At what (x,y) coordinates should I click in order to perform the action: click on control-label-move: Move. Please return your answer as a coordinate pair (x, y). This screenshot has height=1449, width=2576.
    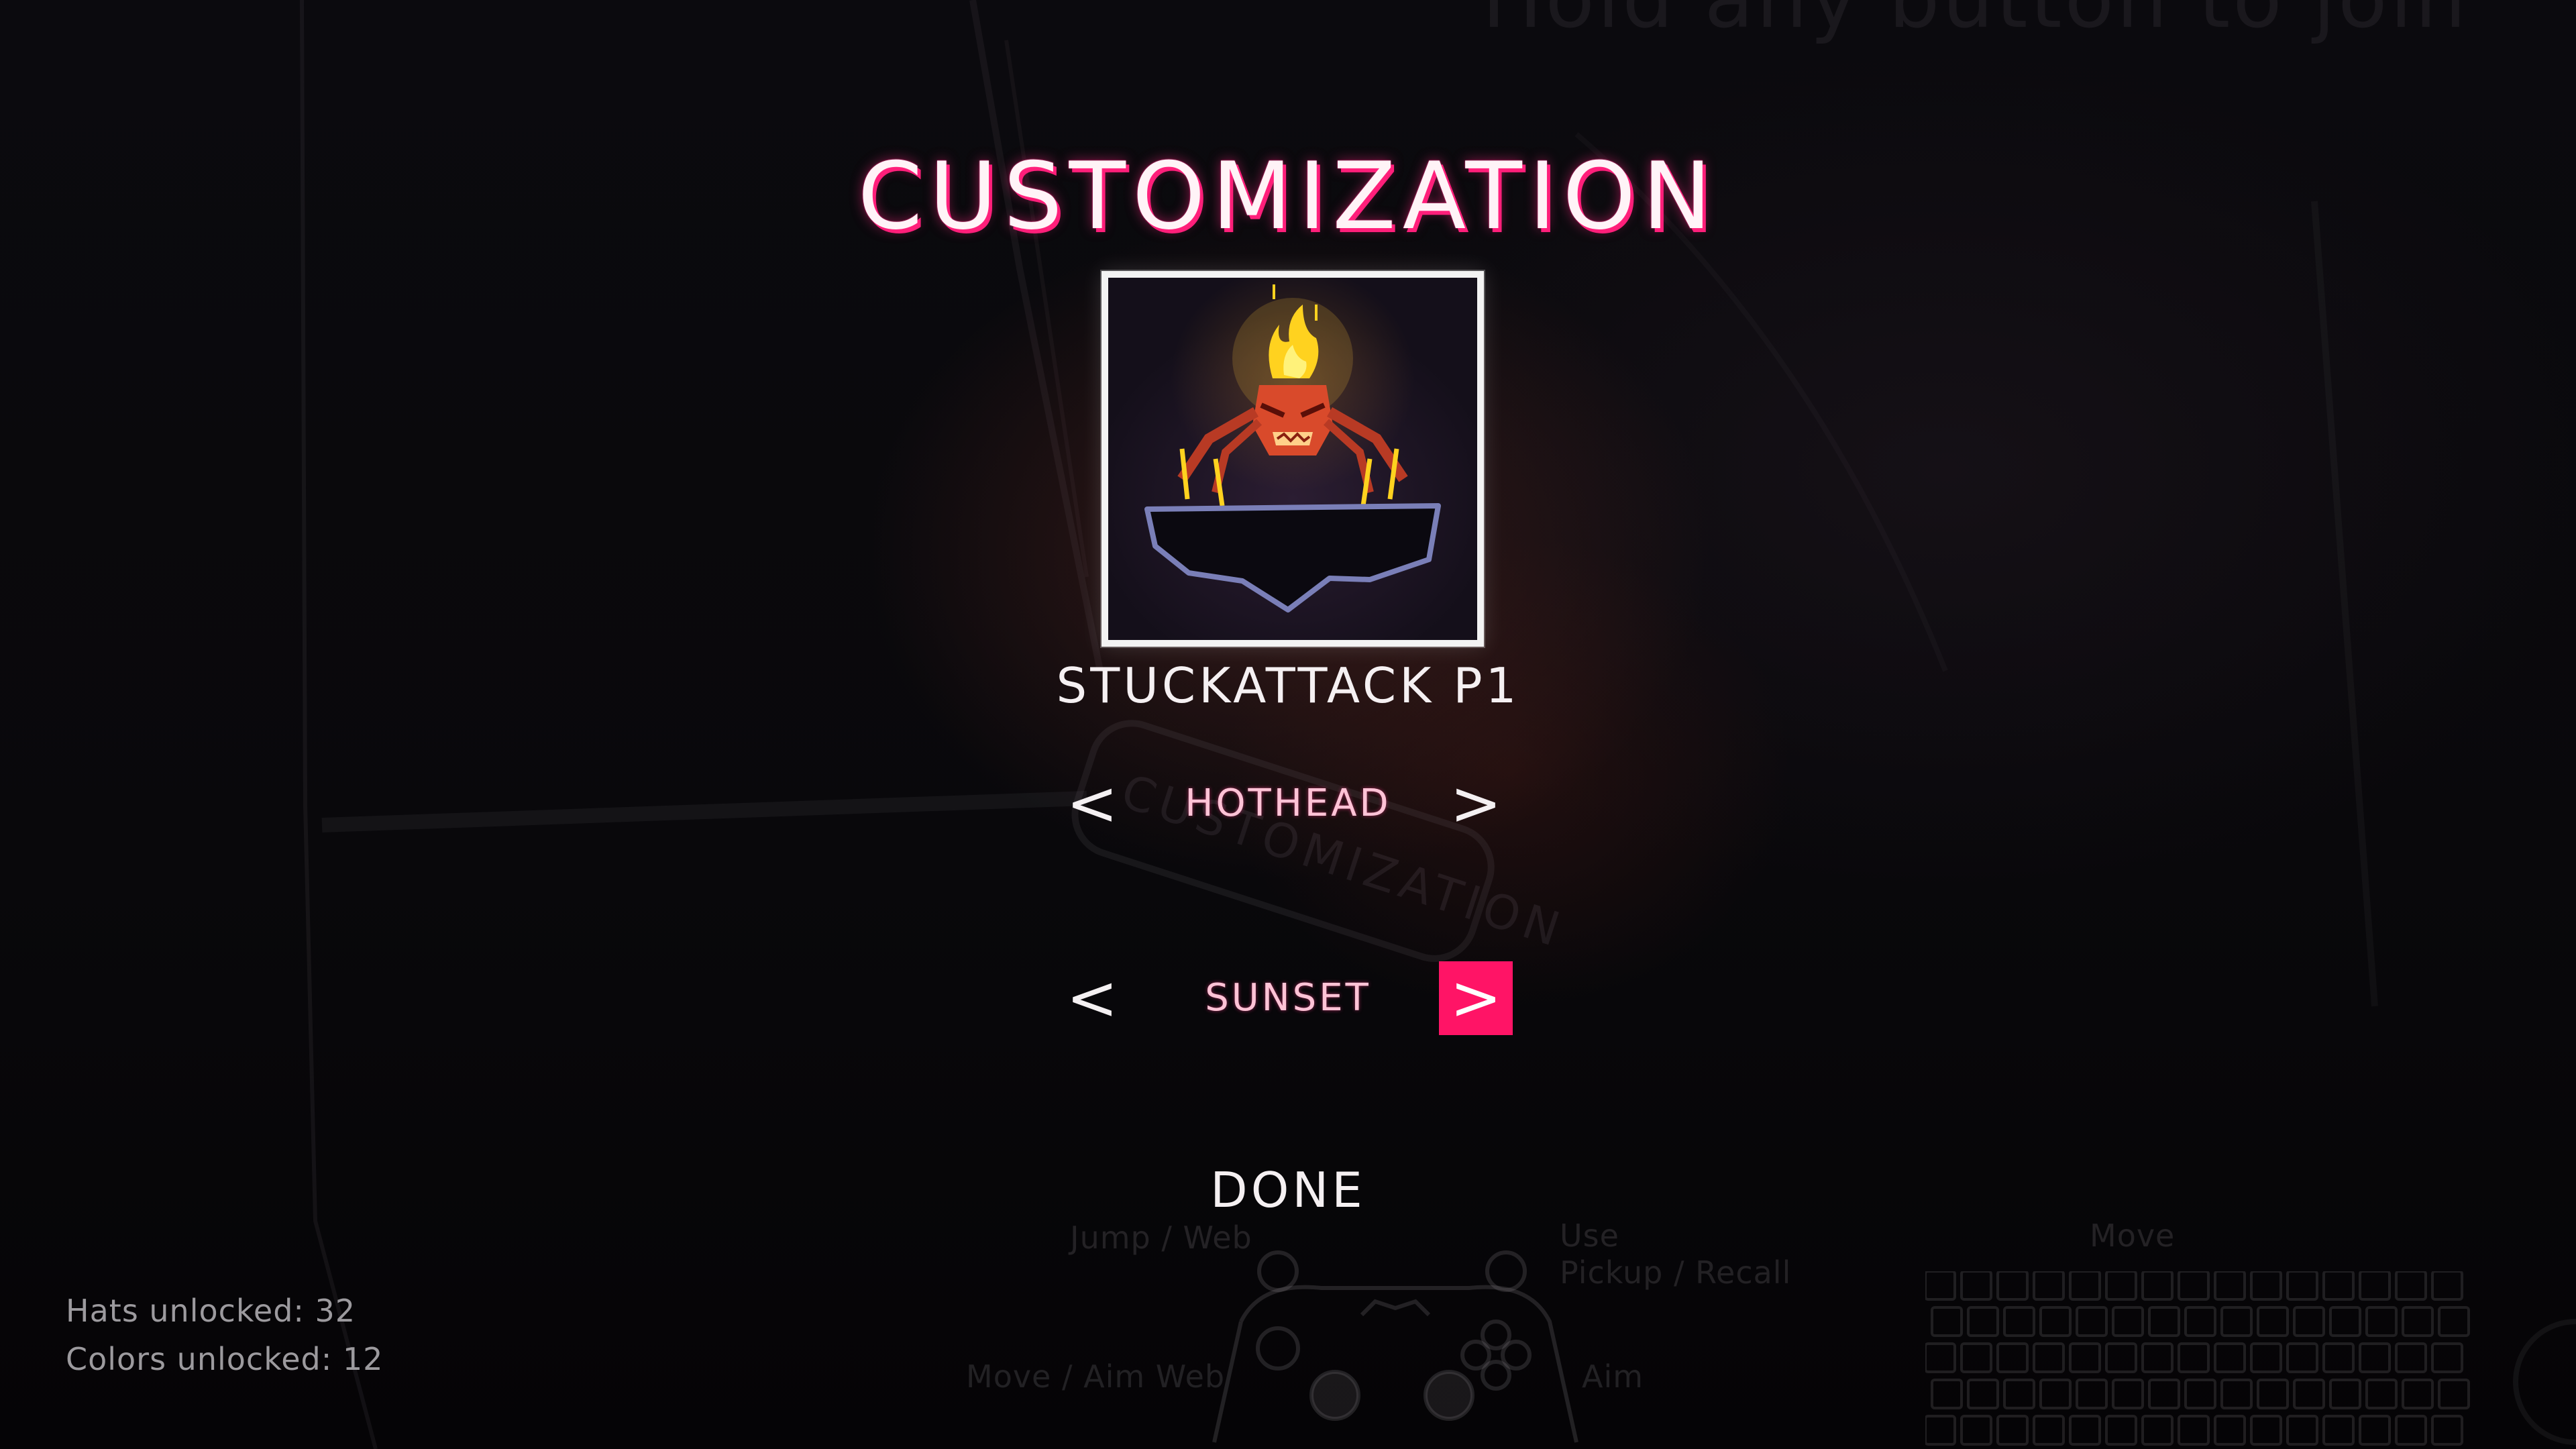
    Looking at the image, I should click on (2133, 1236).